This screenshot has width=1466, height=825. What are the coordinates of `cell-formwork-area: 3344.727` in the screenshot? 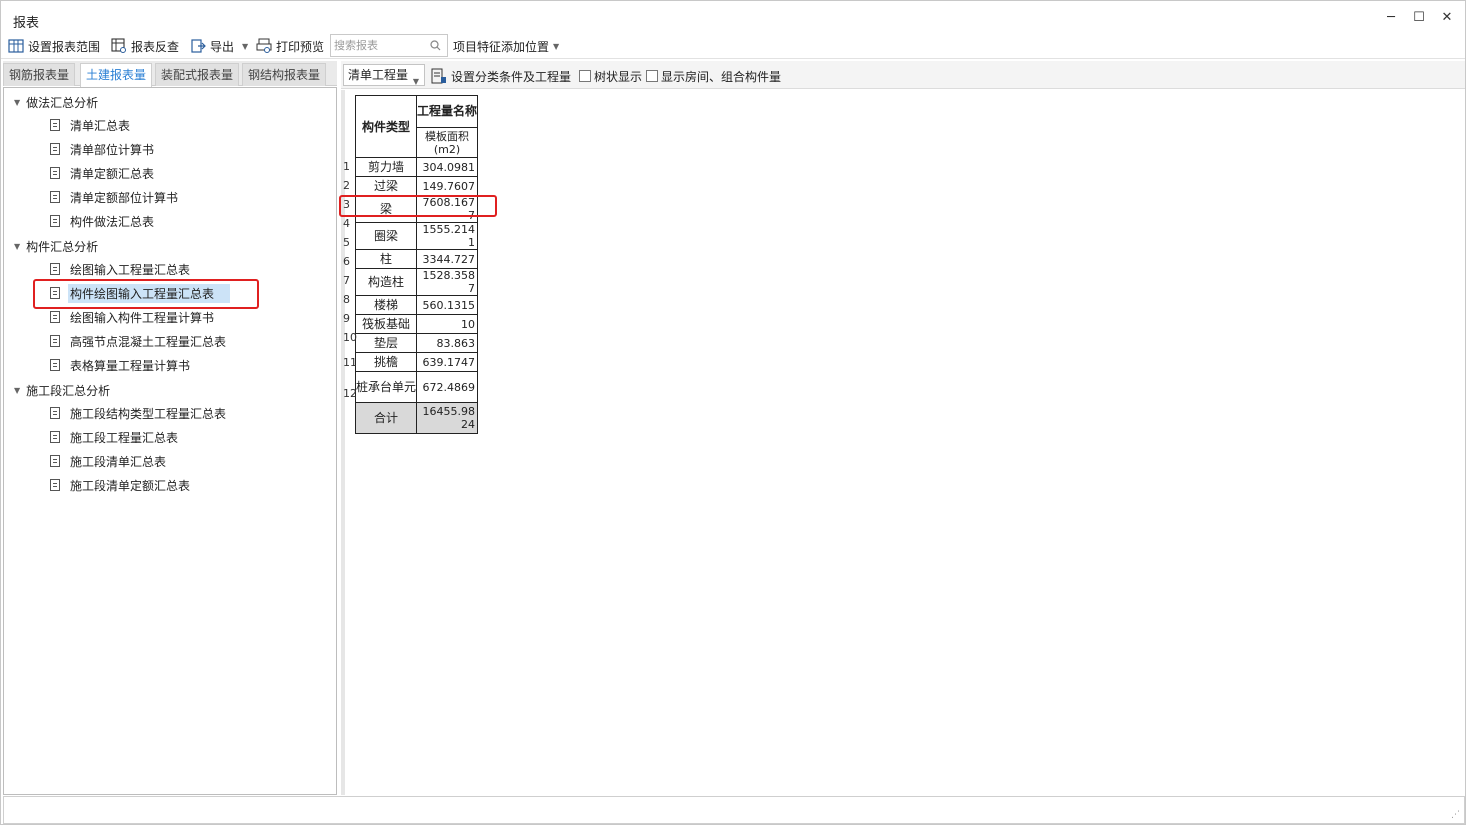 It's located at (447, 259).